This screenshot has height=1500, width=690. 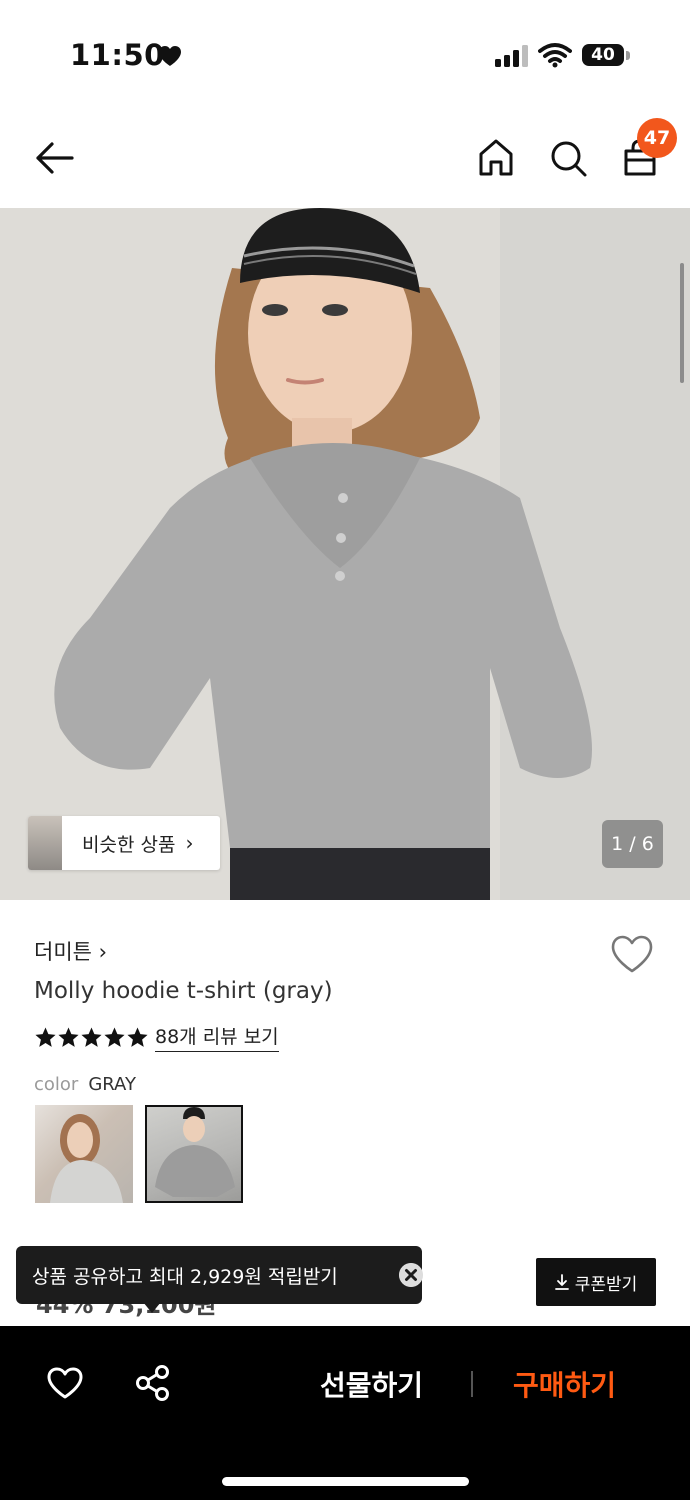 I want to click on share-reward-tooltip: 상품 공유하고 최대 2,929원 적립받기, so click(x=219, y=1275).